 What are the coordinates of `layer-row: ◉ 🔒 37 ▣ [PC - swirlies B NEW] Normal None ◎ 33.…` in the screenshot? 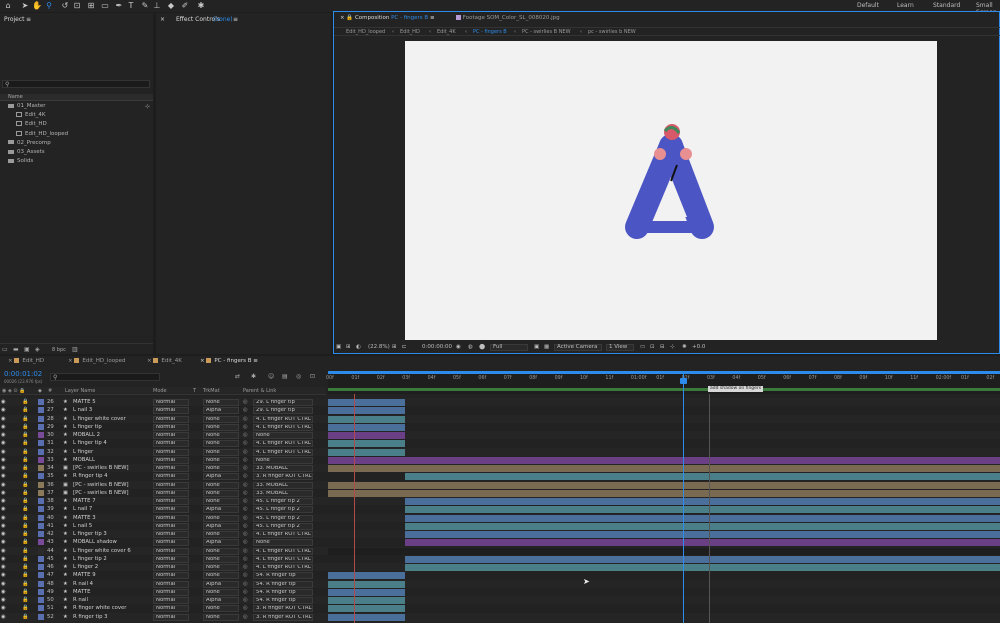 It's located at (500, 492).